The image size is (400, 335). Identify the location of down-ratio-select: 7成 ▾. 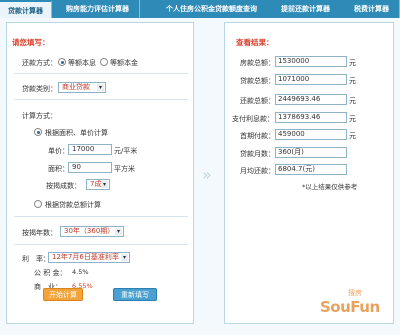
(98, 184).